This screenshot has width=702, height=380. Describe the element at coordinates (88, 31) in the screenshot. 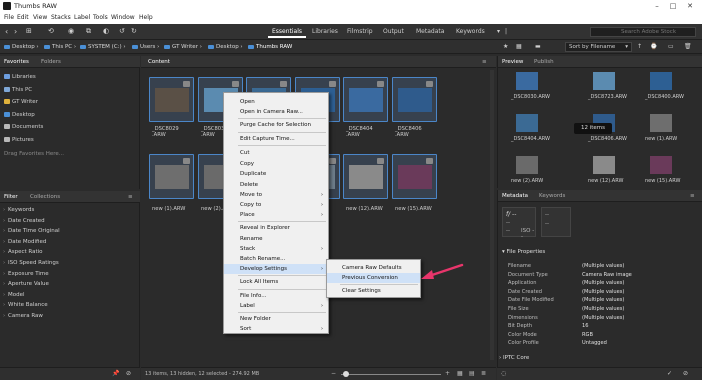

I see `refine-icon: ⧉` at that location.